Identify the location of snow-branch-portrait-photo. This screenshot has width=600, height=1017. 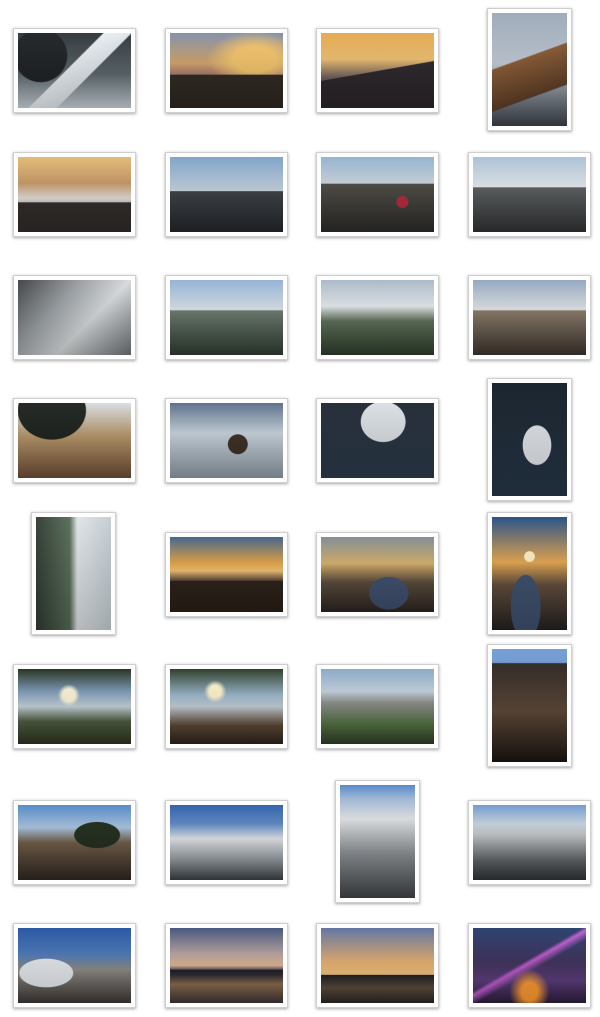
(529, 439).